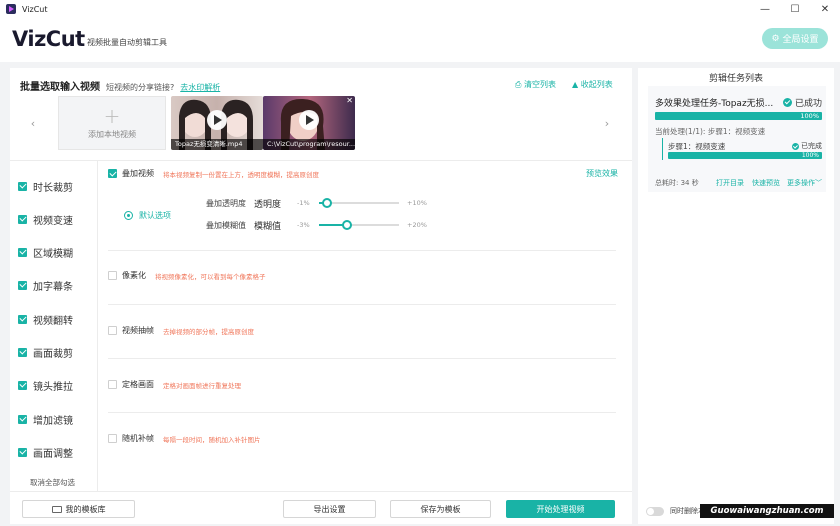 The image size is (840, 526). I want to click on sidebar-item-speed: 视频变速, so click(45, 219).